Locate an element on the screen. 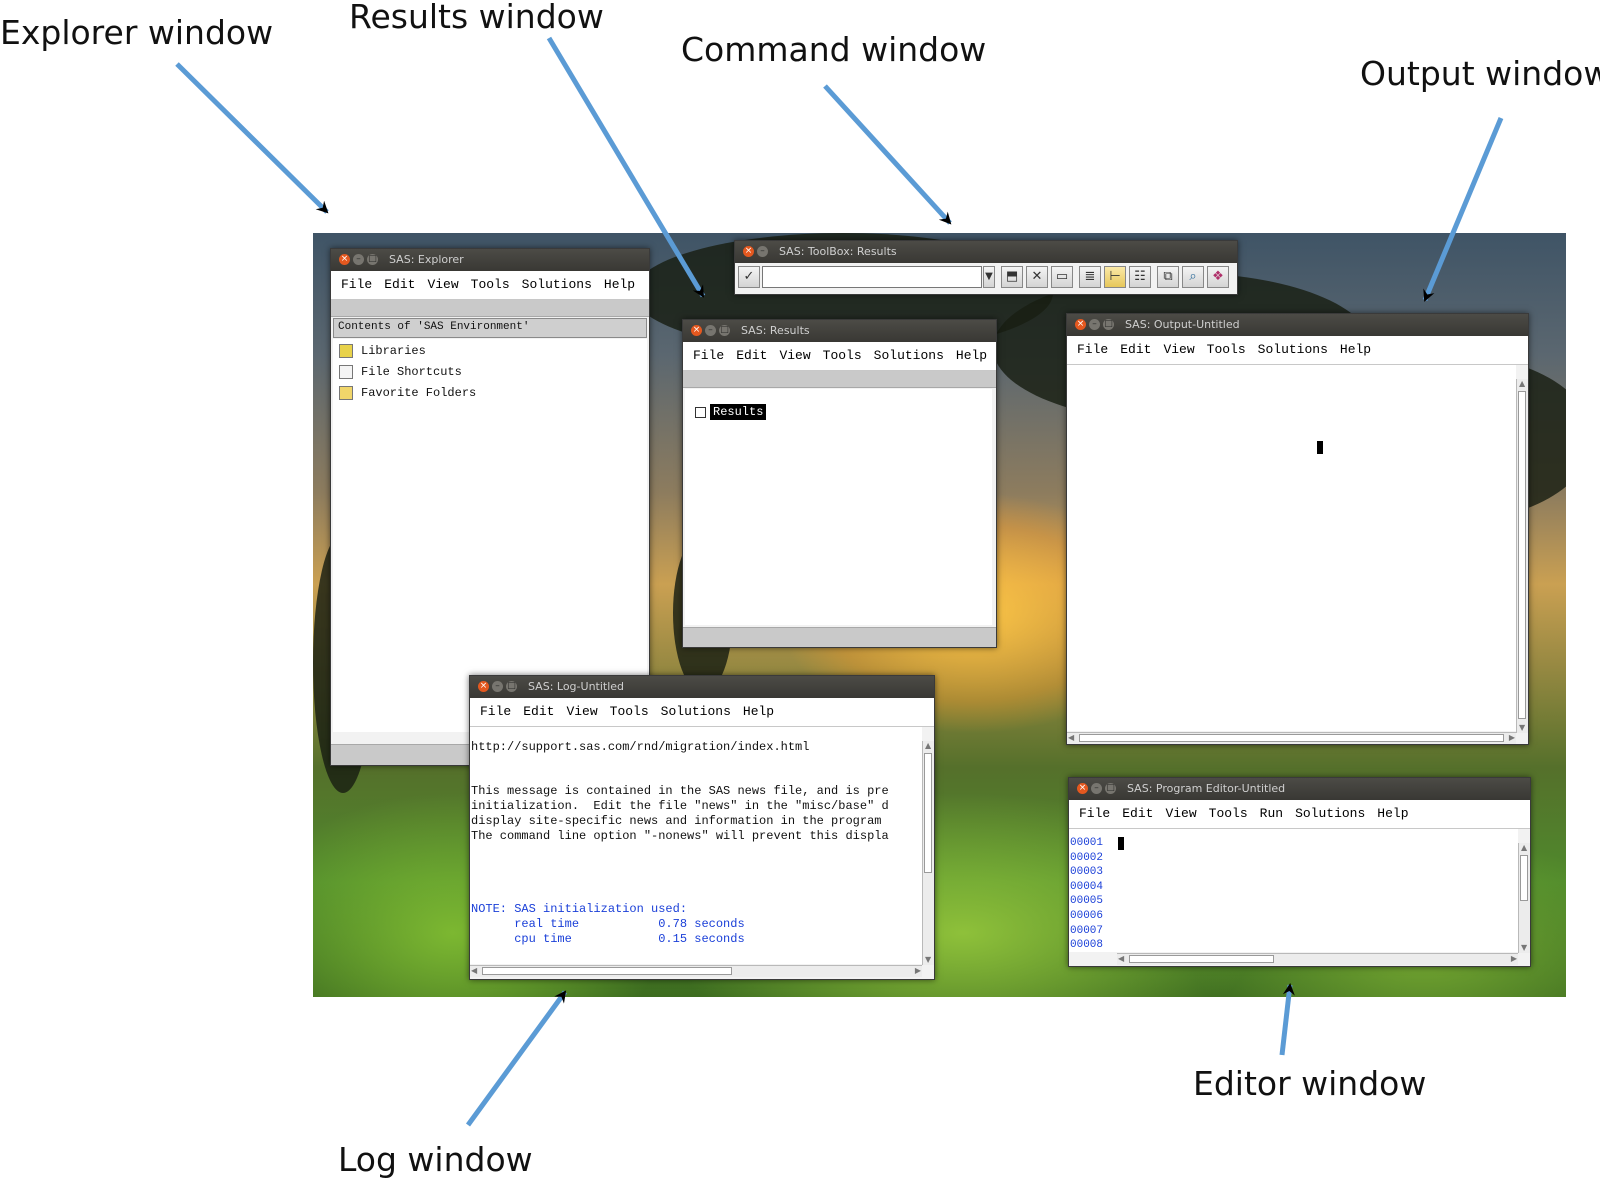 This screenshot has height=1179, width=1600. arrow-to-editor is located at coordinates (1287, 1019).